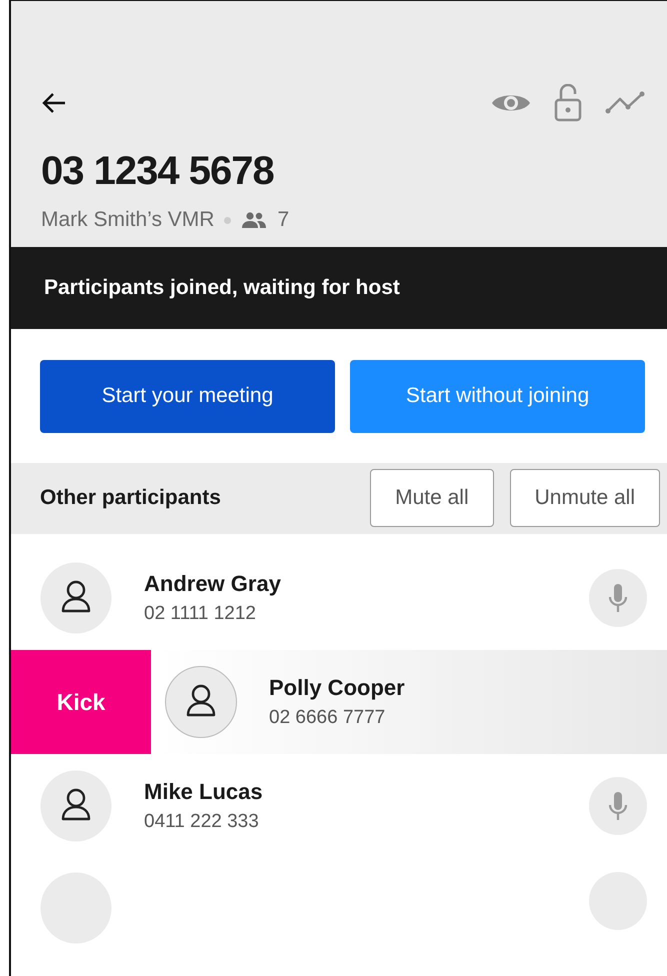 This screenshot has height=976, width=667. I want to click on back-arrow-icon, so click(54, 103).